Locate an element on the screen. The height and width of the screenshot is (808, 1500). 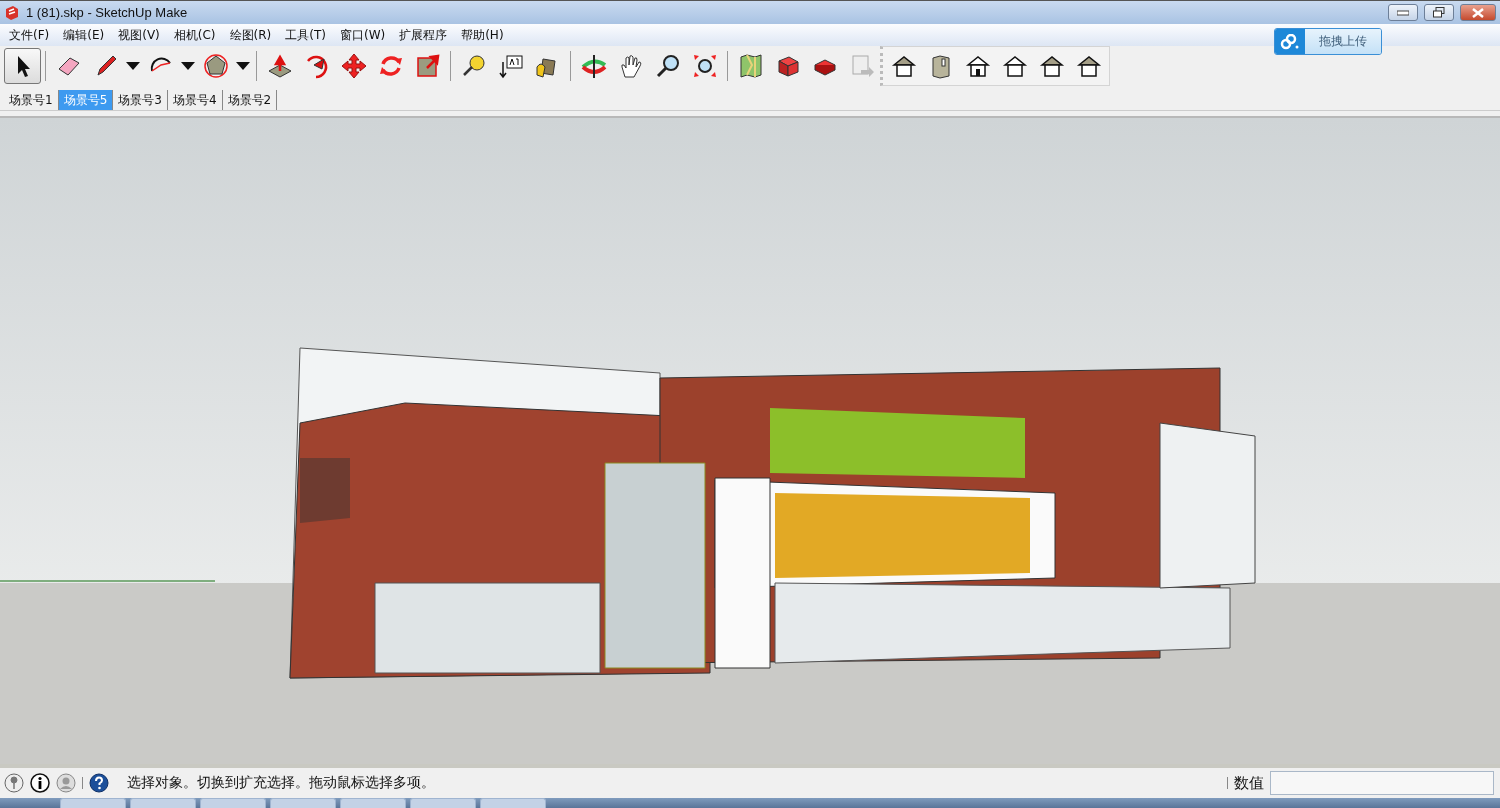
orbit-icon is located at coordinates (593, 66).